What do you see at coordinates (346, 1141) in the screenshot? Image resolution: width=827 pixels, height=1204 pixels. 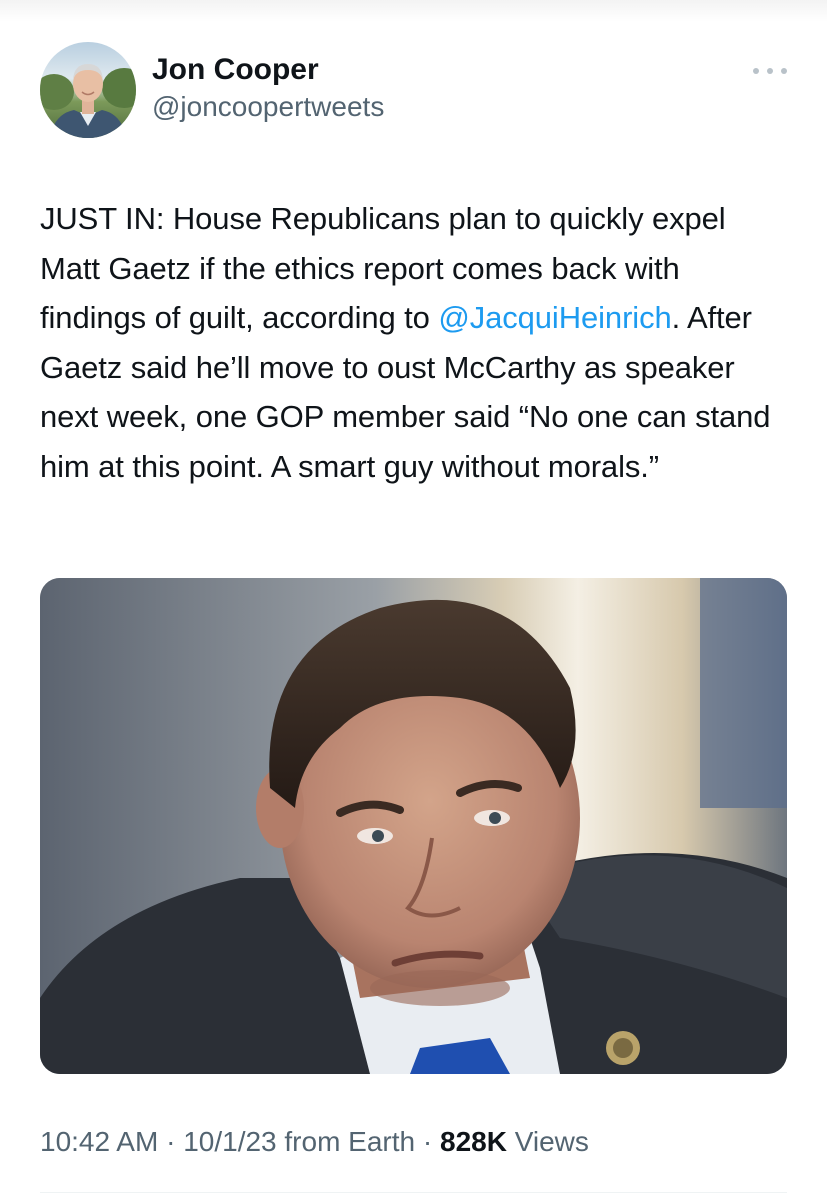 I see `tweet-source: from Earth` at bounding box center [346, 1141].